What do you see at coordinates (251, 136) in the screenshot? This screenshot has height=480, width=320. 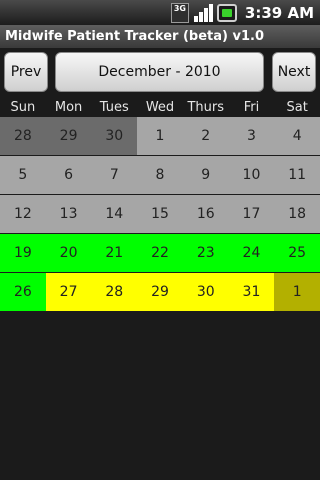 I see `calendar-day-cell: 3` at bounding box center [251, 136].